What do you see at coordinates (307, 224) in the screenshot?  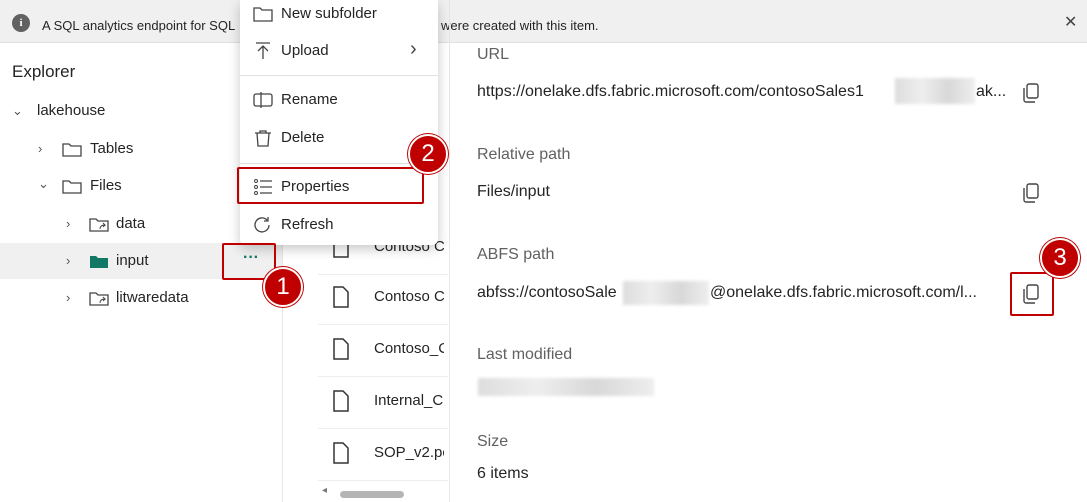 I see `menu-item-label: Refresh` at bounding box center [307, 224].